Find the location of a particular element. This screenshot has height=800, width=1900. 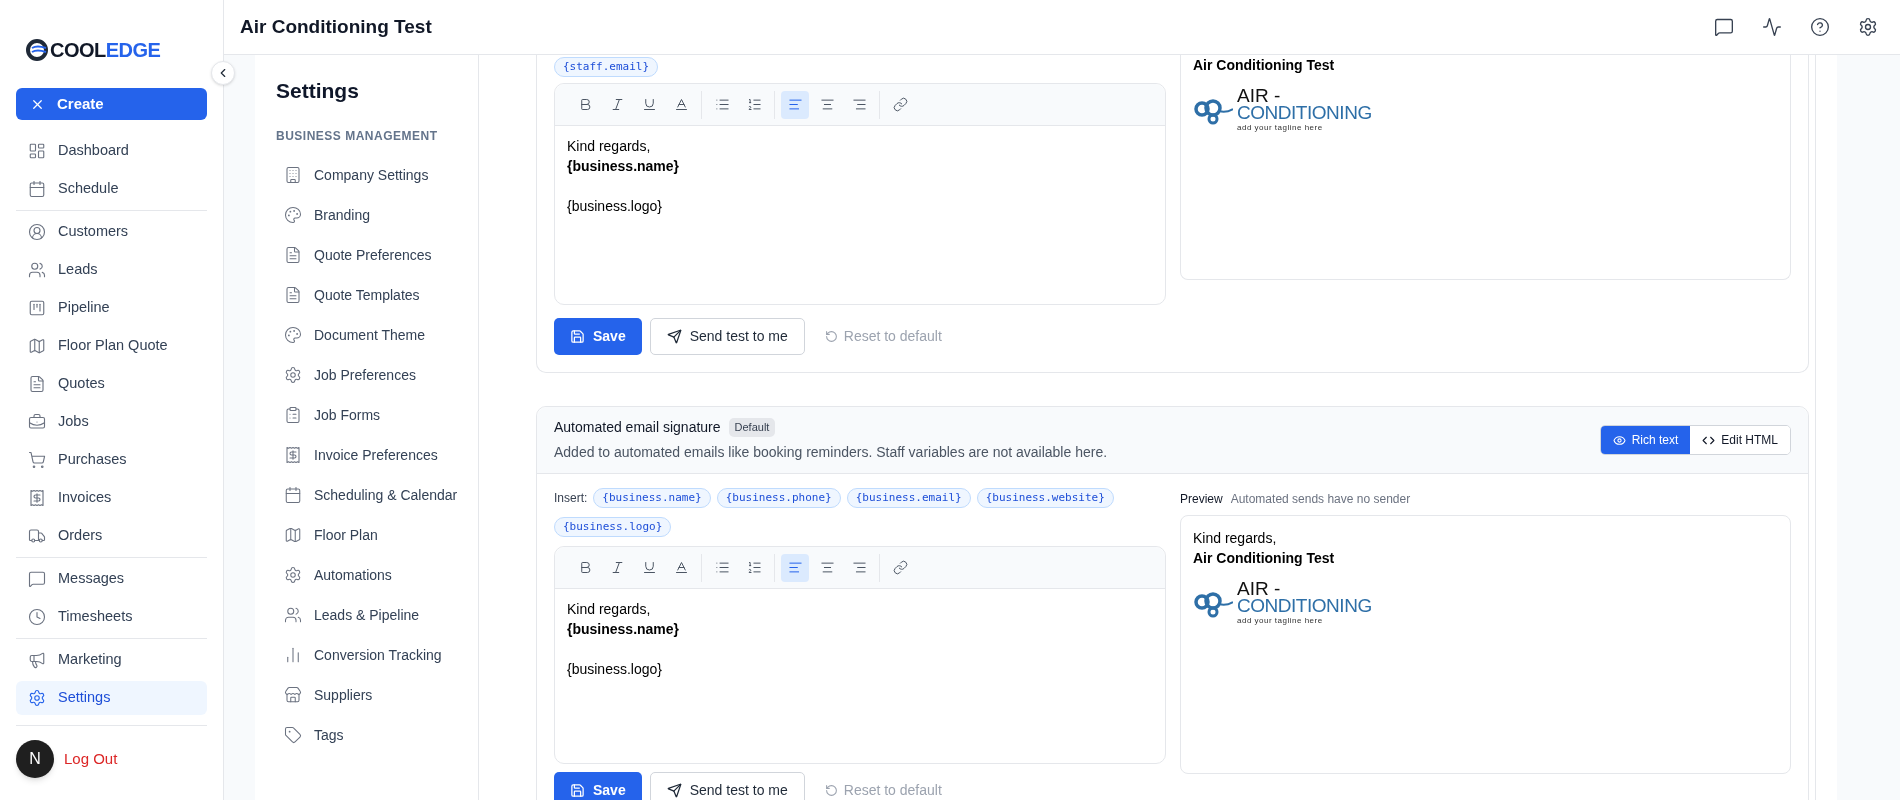

nav-item: Dashboard is located at coordinates (111, 151).